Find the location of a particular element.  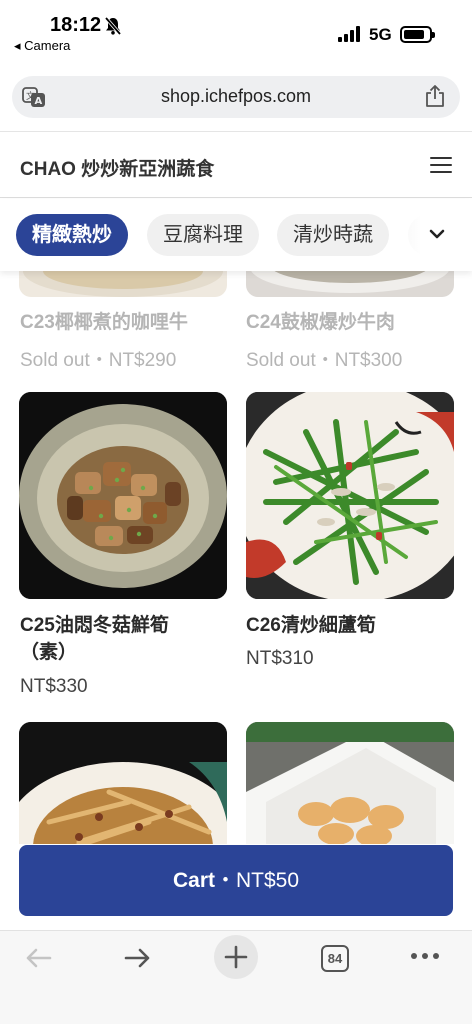

url-text: shop.ichefpos.com is located at coordinates (236, 96).